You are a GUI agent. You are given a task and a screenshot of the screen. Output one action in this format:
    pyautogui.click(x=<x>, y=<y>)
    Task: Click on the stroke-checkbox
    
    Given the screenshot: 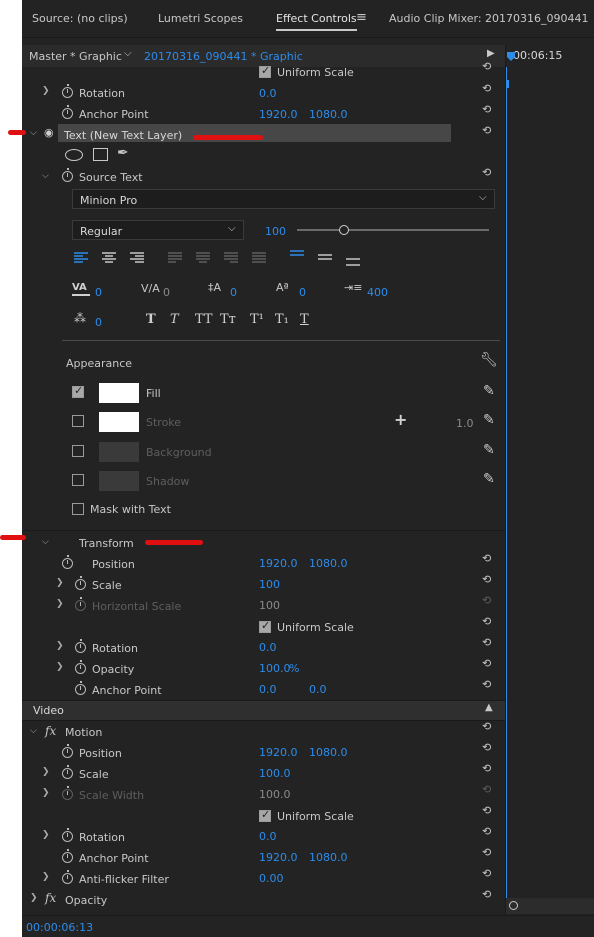 What is the action you would take?
    pyautogui.click(x=78, y=421)
    